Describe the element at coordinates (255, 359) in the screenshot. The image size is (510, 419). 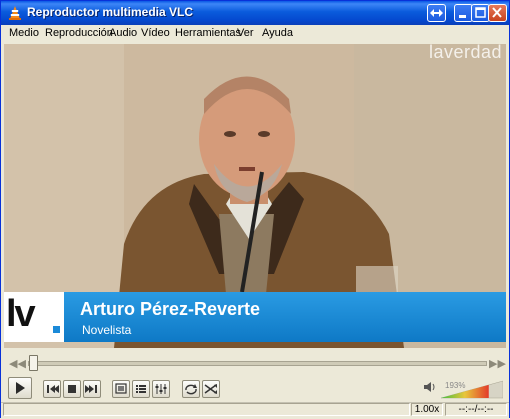
I see `seek-area` at that location.